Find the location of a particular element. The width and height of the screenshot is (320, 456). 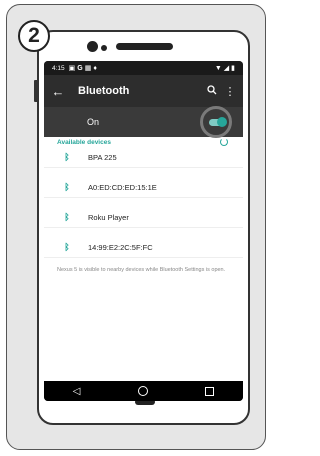

device-row: ᛒ 14:99:E2:2C:5F:FC is located at coordinates (143, 247).